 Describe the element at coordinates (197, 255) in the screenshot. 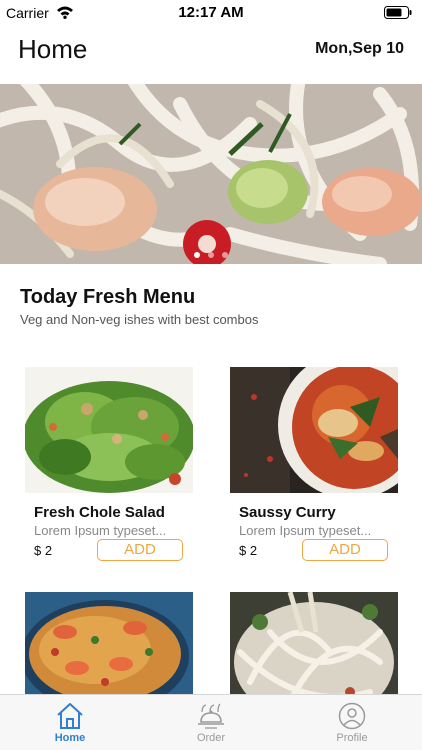

I see `page-dot-active` at that location.